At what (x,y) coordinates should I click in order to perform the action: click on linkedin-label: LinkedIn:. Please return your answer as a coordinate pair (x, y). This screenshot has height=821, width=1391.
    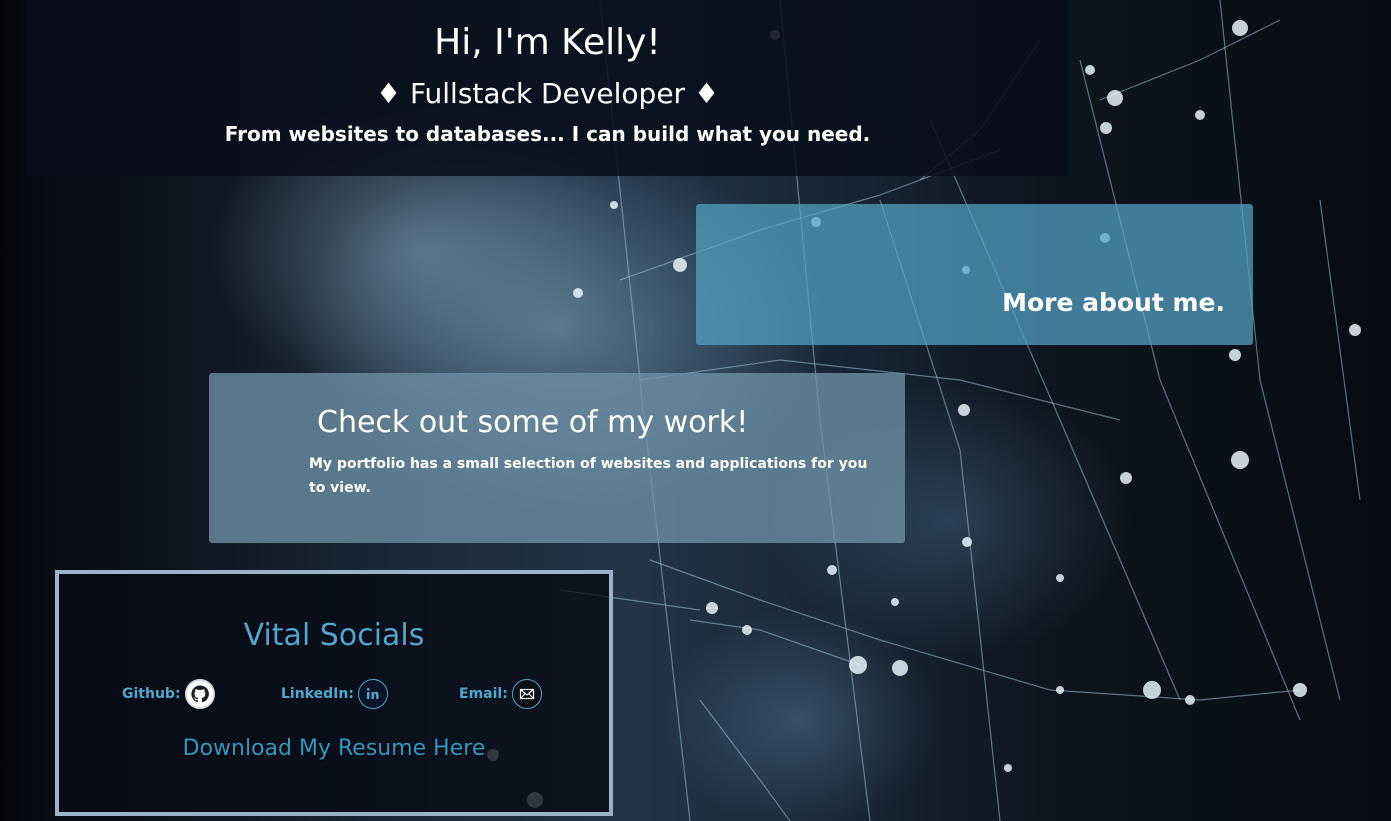
    Looking at the image, I should click on (317, 694).